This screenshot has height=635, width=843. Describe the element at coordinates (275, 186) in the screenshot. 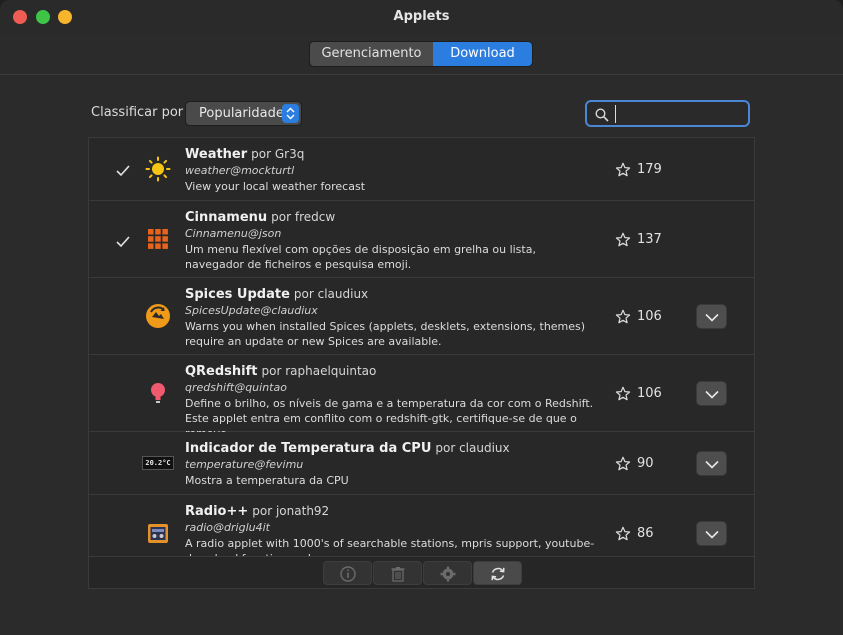

I see `applet-description: View your local weather forecast` at that location.